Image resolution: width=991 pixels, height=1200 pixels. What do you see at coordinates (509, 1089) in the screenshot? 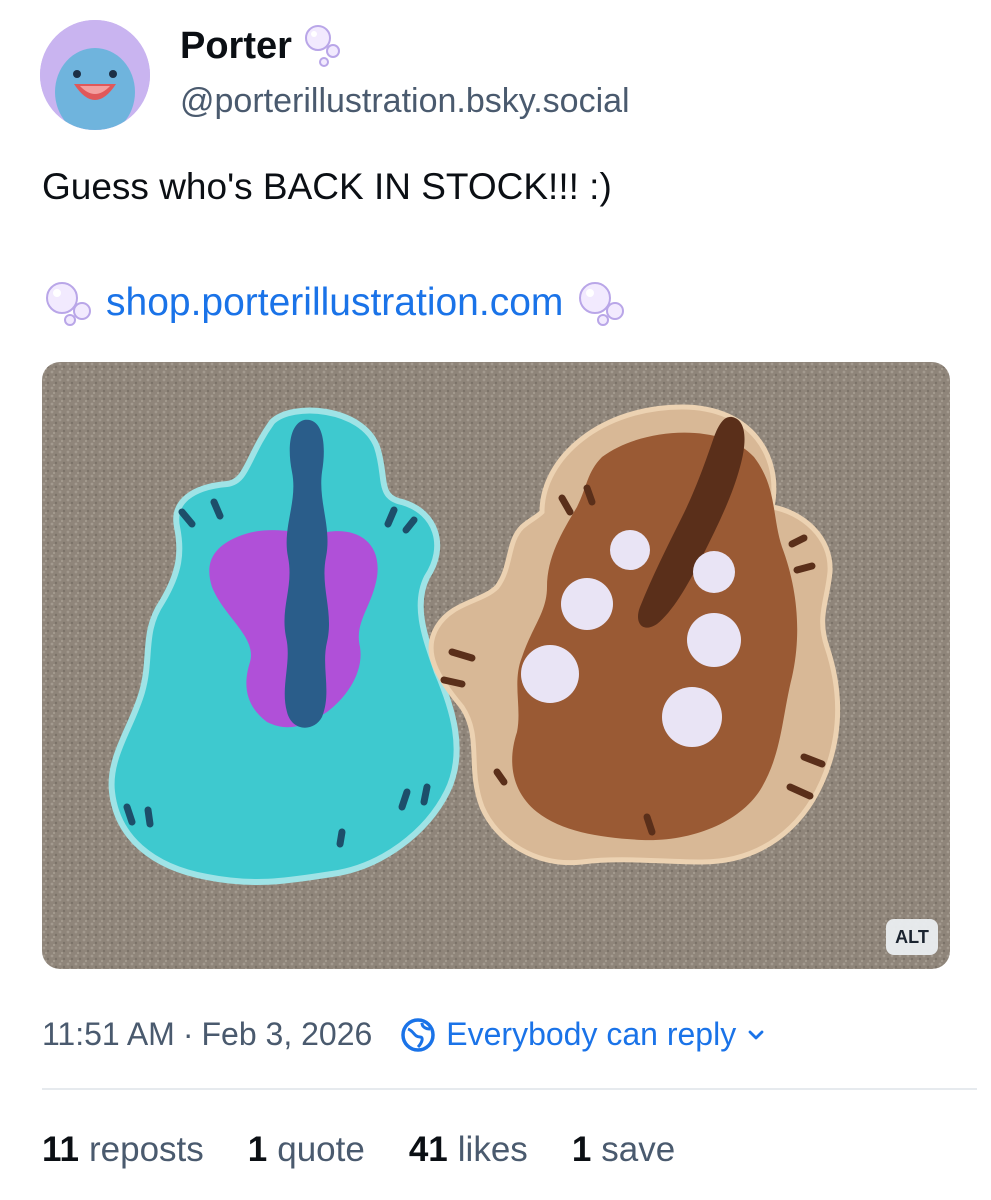
I see `divider` at bounding box center [509, 1089].